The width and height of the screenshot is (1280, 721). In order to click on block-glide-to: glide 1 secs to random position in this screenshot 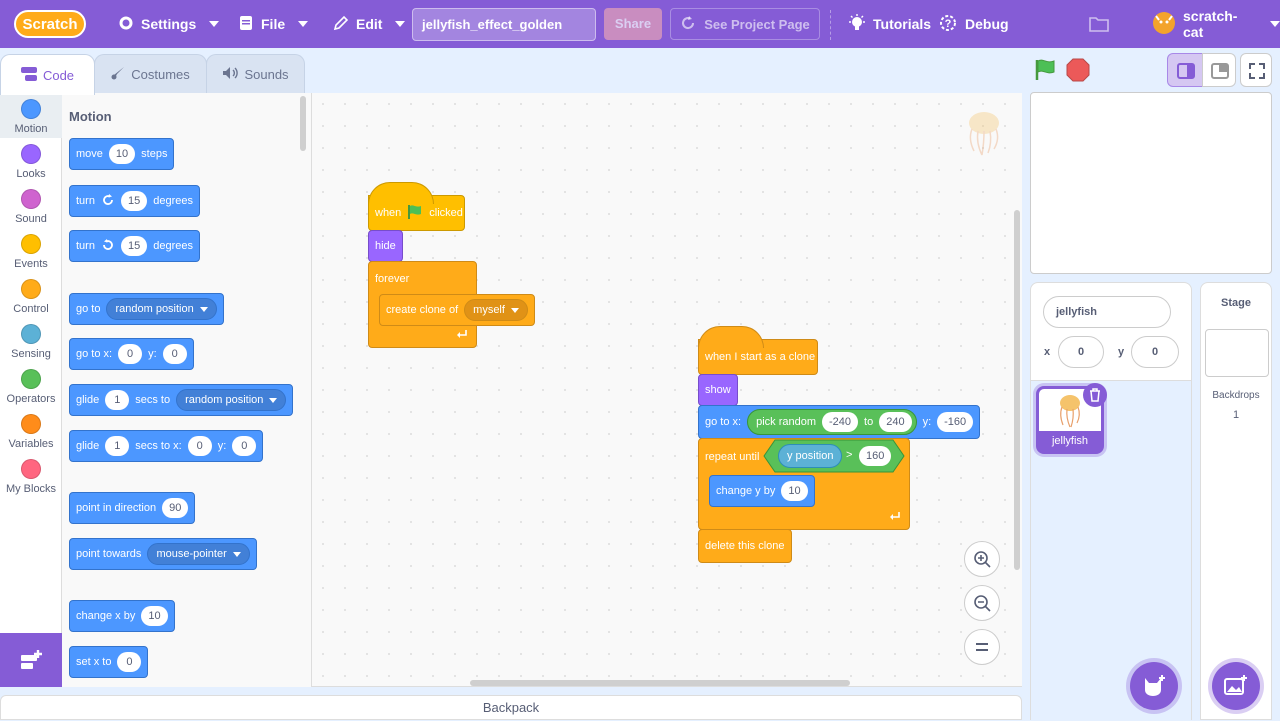, I will do `click(181, 400)`.